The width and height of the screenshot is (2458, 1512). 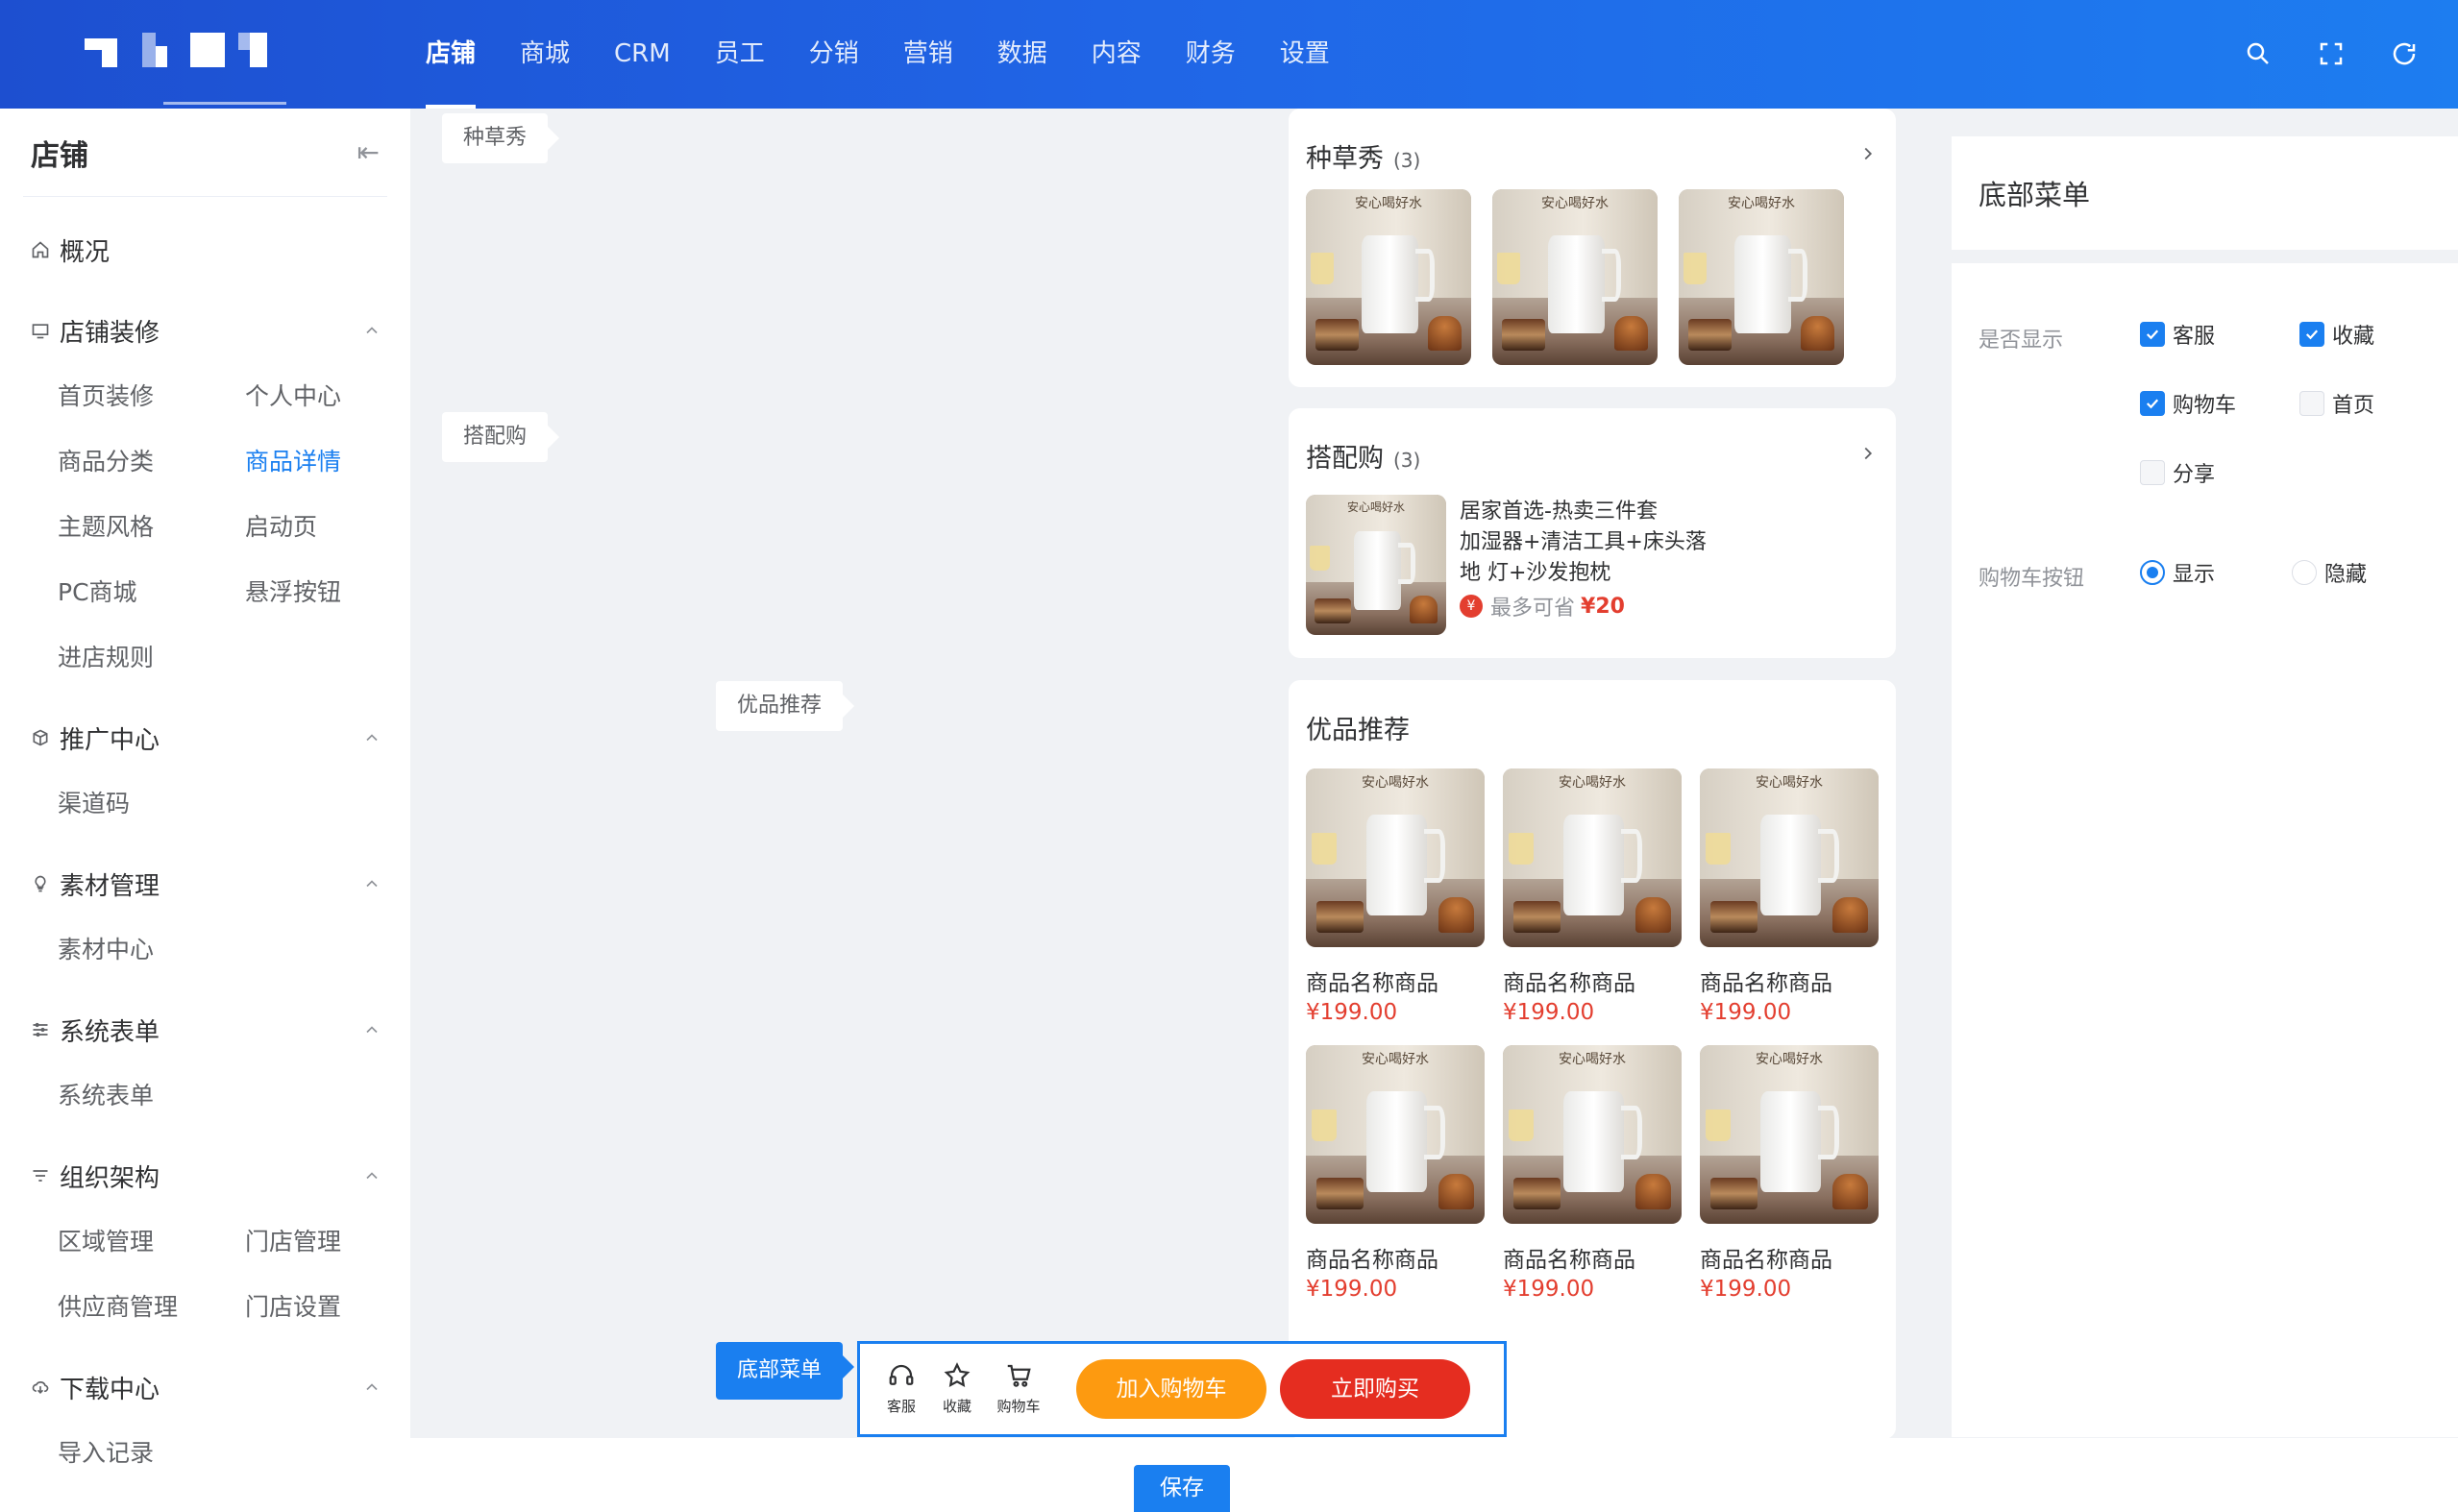 What do you see at coordinates (901, 1388) in the screenshot?
I see `customer-service-button: 客服` at bounding box center [901, 1388].